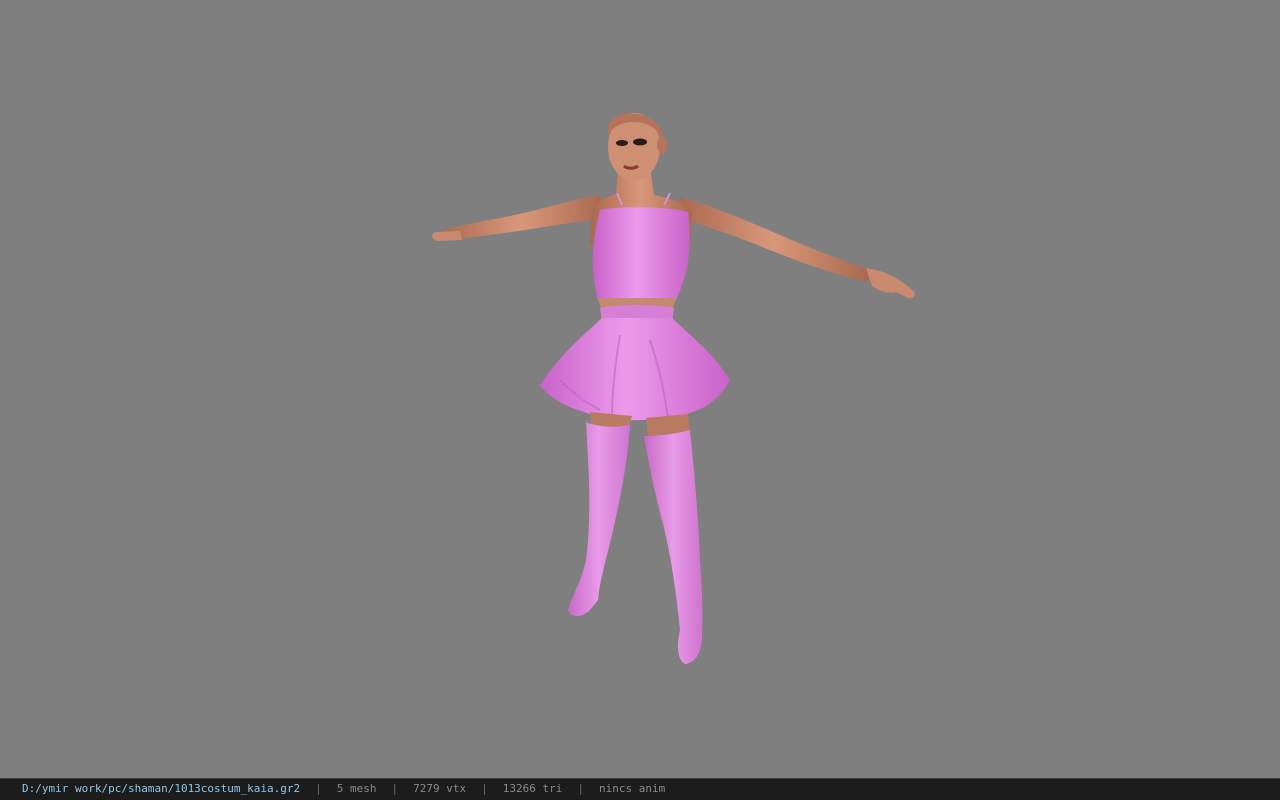 The width and height of the screenshot is (1280, 800). I want to click on triangle-count: 13266 tri, so click(532, 788).